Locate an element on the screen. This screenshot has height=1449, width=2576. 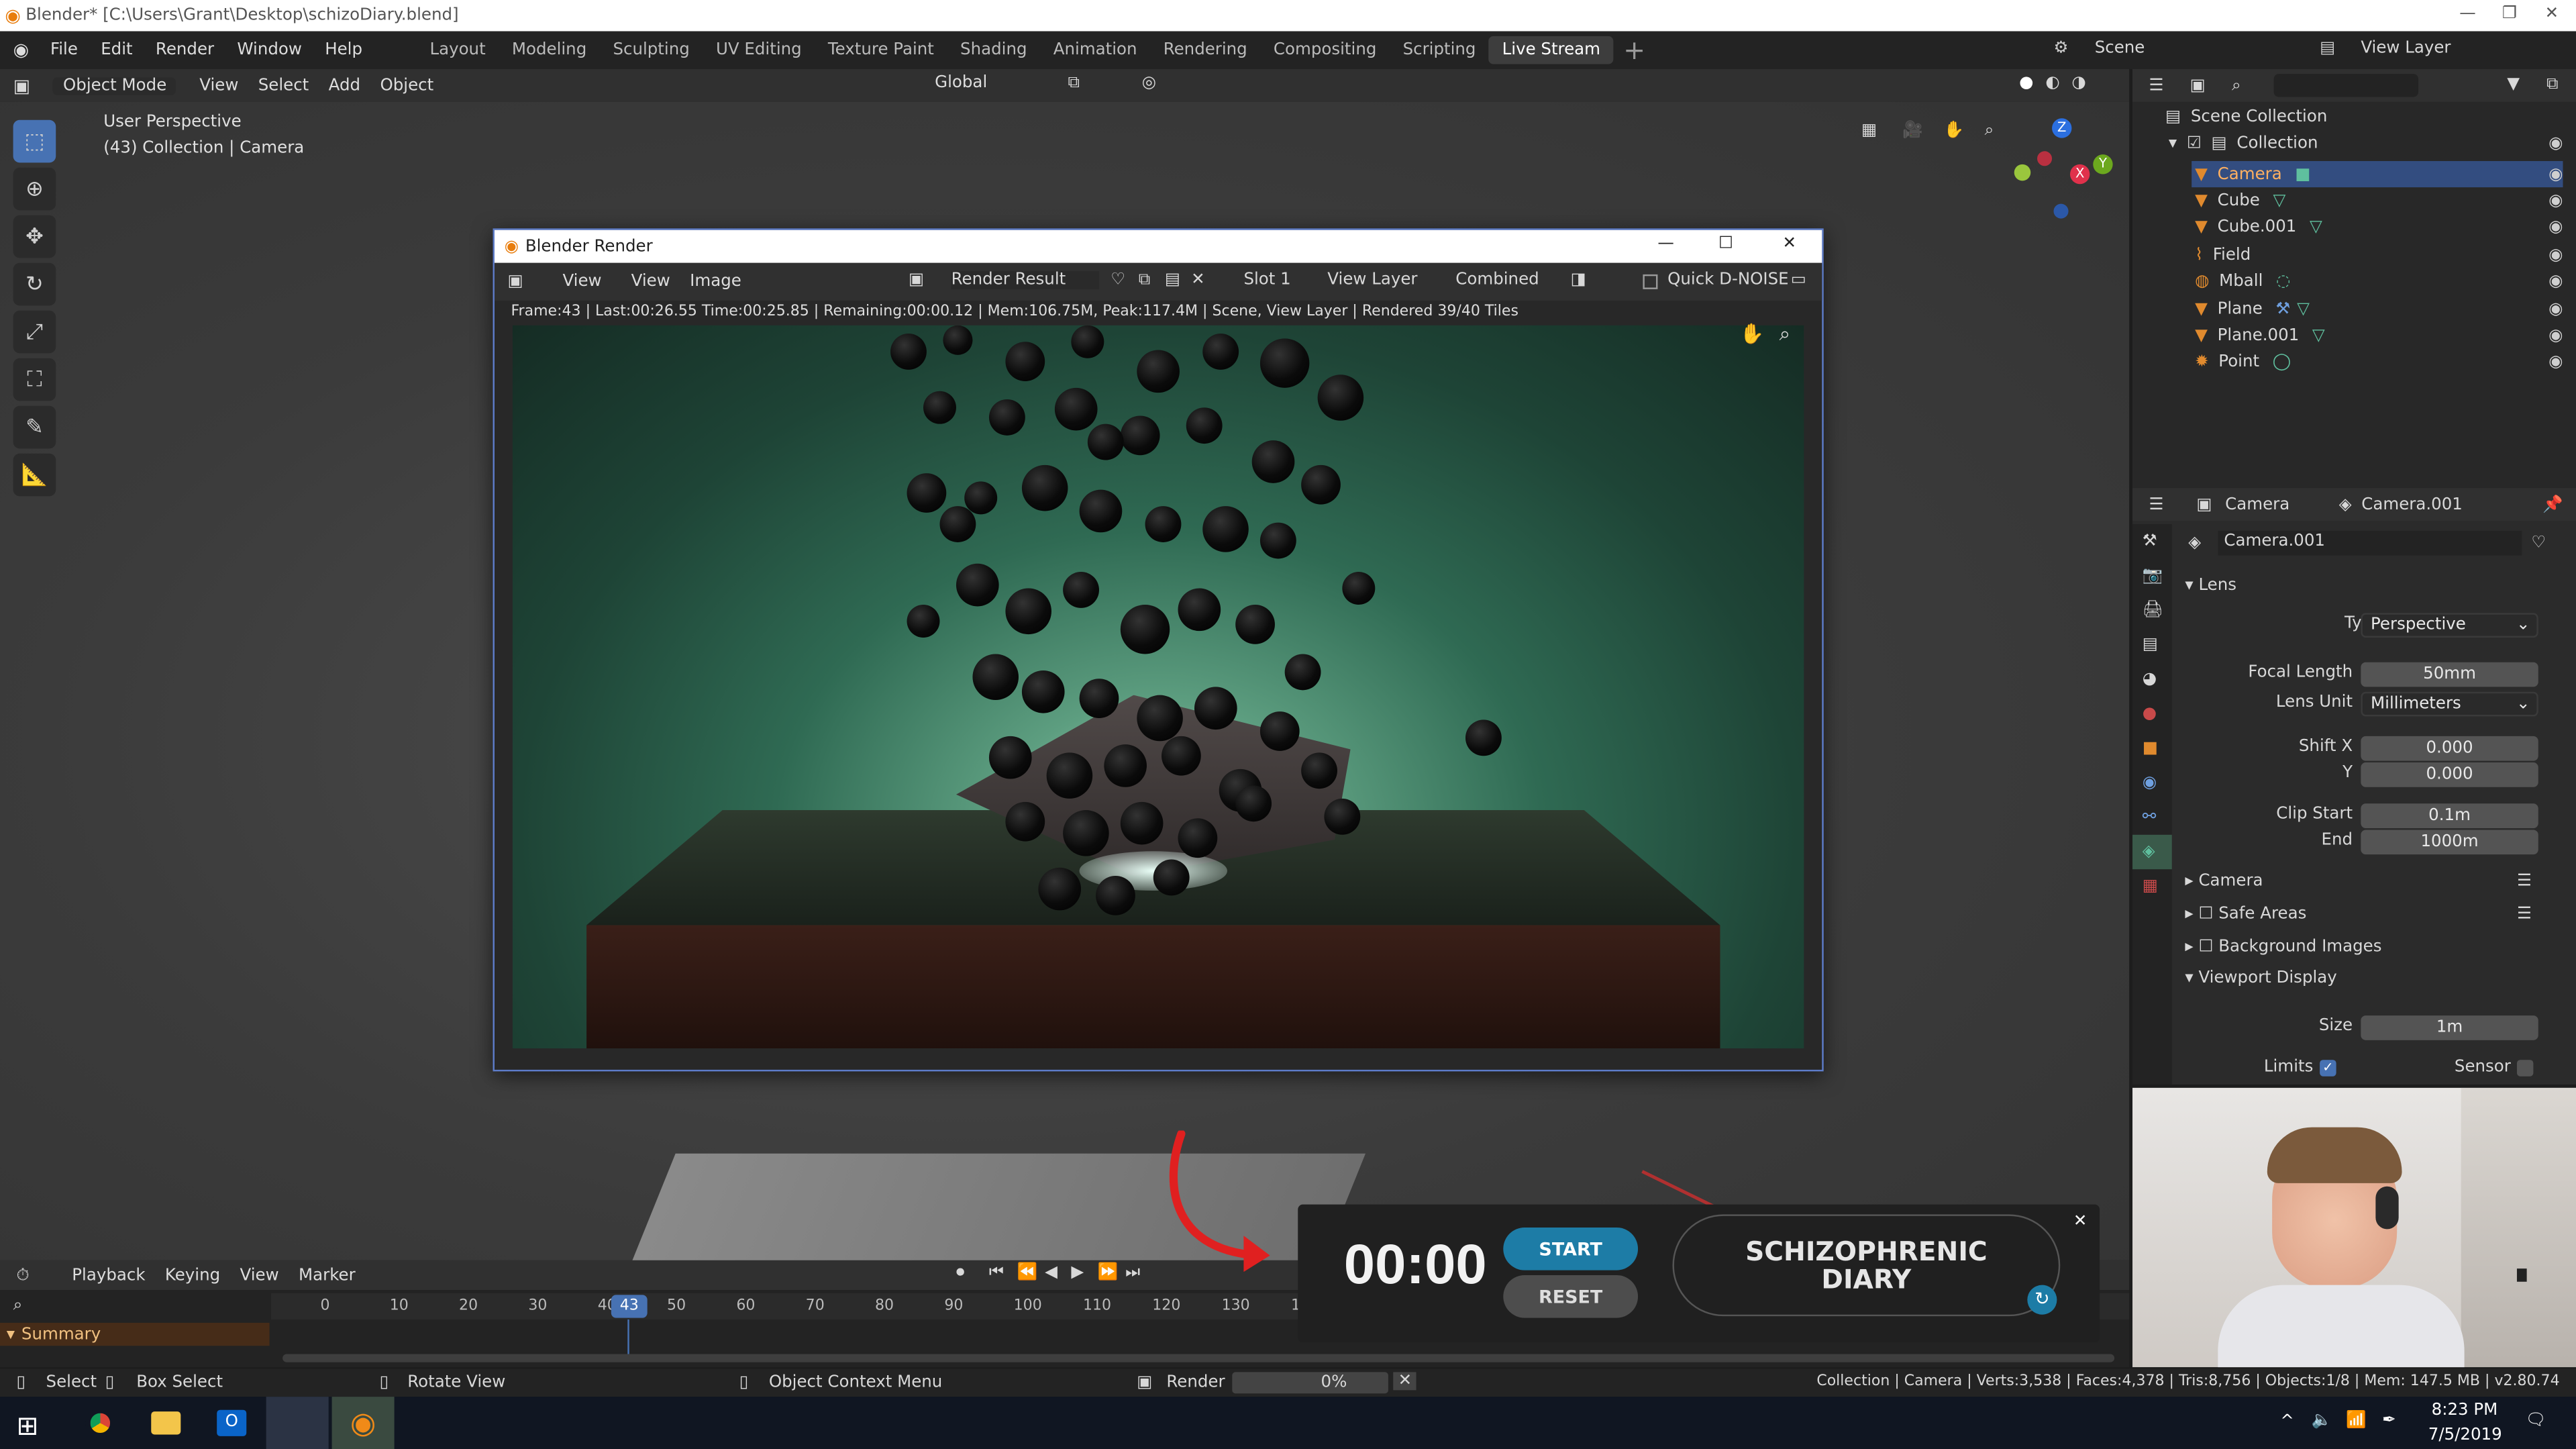
overlay-close-icon: ✕ is located at coordinates (2080, 1222).